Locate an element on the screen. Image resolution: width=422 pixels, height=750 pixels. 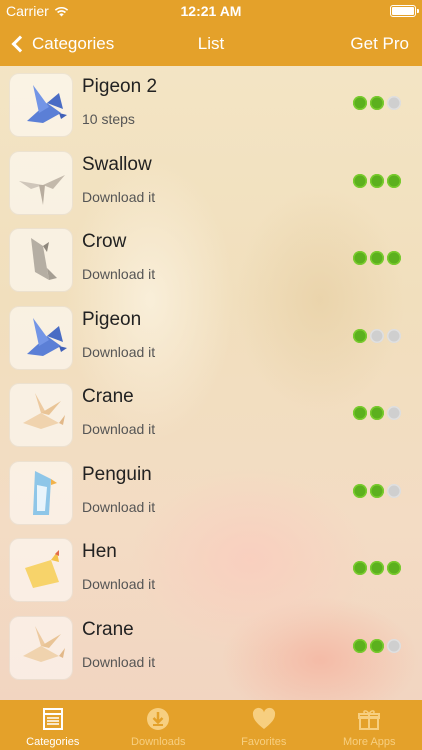
list-icon is located at coordinates (52, 719).